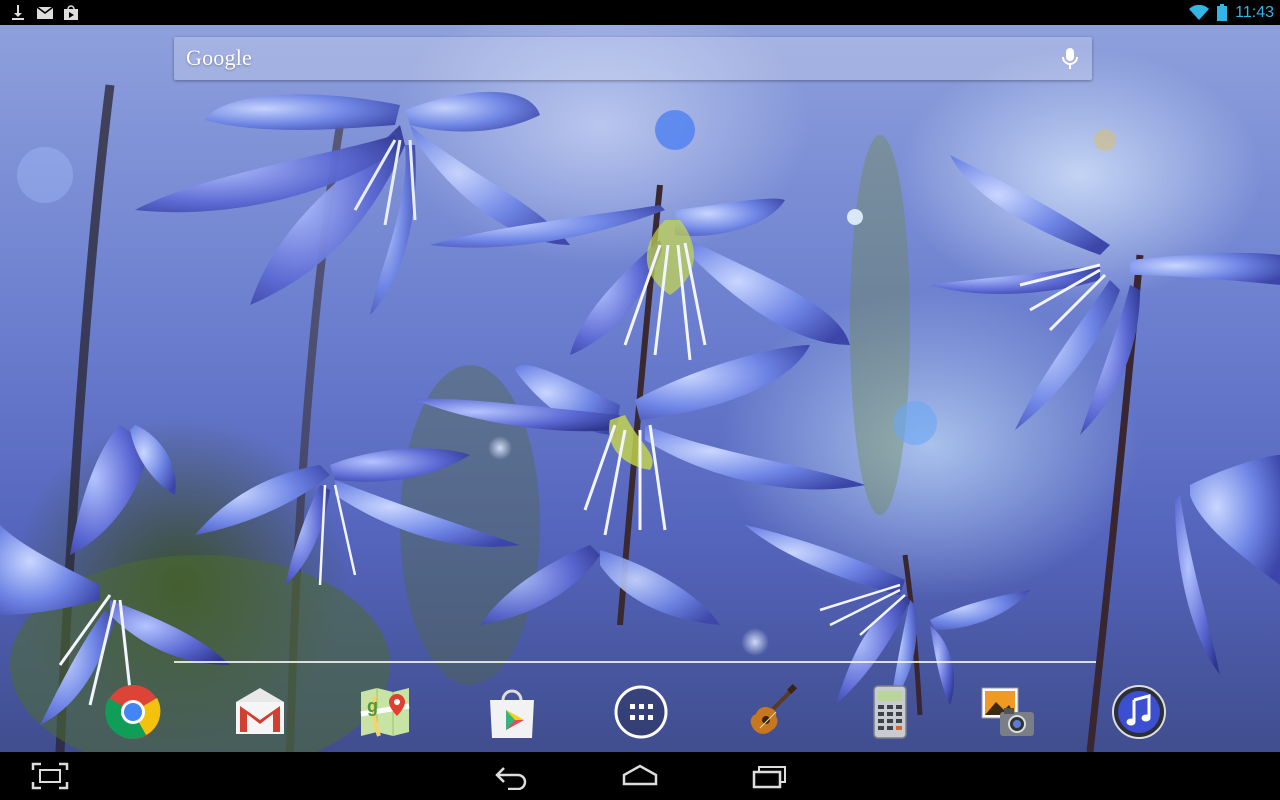  I want to click on google-logo: Google, so click(219, 58).